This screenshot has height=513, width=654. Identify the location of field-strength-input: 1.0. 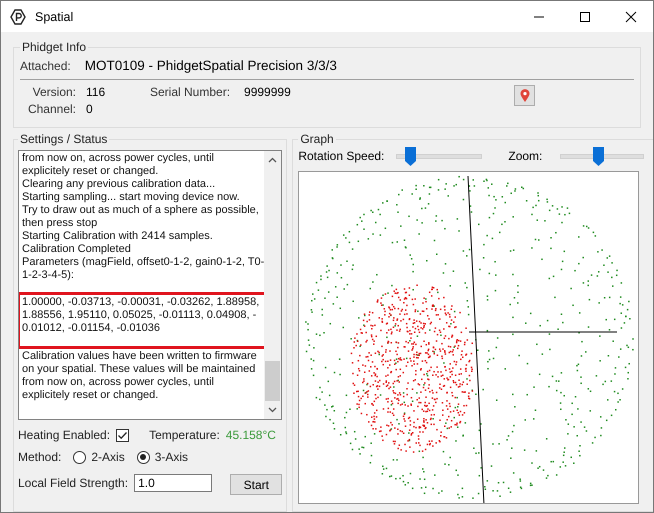
(173, 483).